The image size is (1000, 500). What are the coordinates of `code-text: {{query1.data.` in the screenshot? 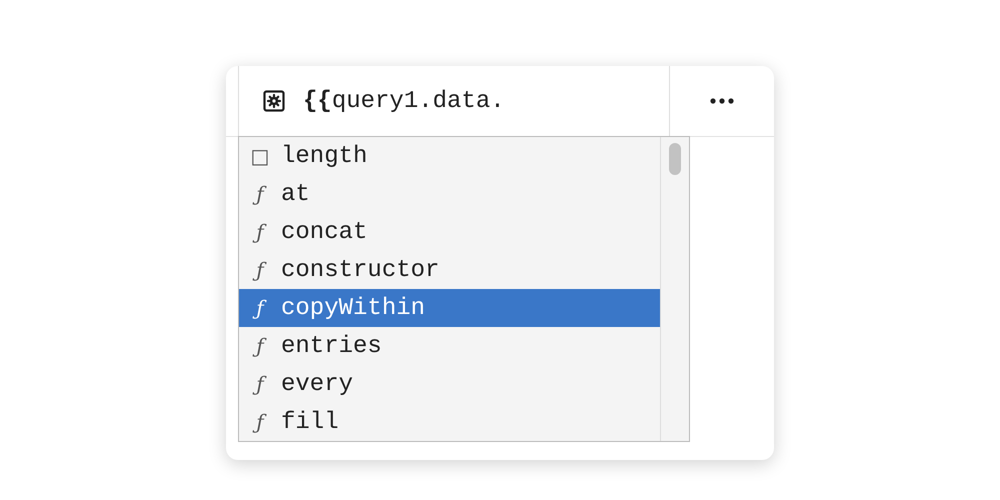 It's located at (404, 101).